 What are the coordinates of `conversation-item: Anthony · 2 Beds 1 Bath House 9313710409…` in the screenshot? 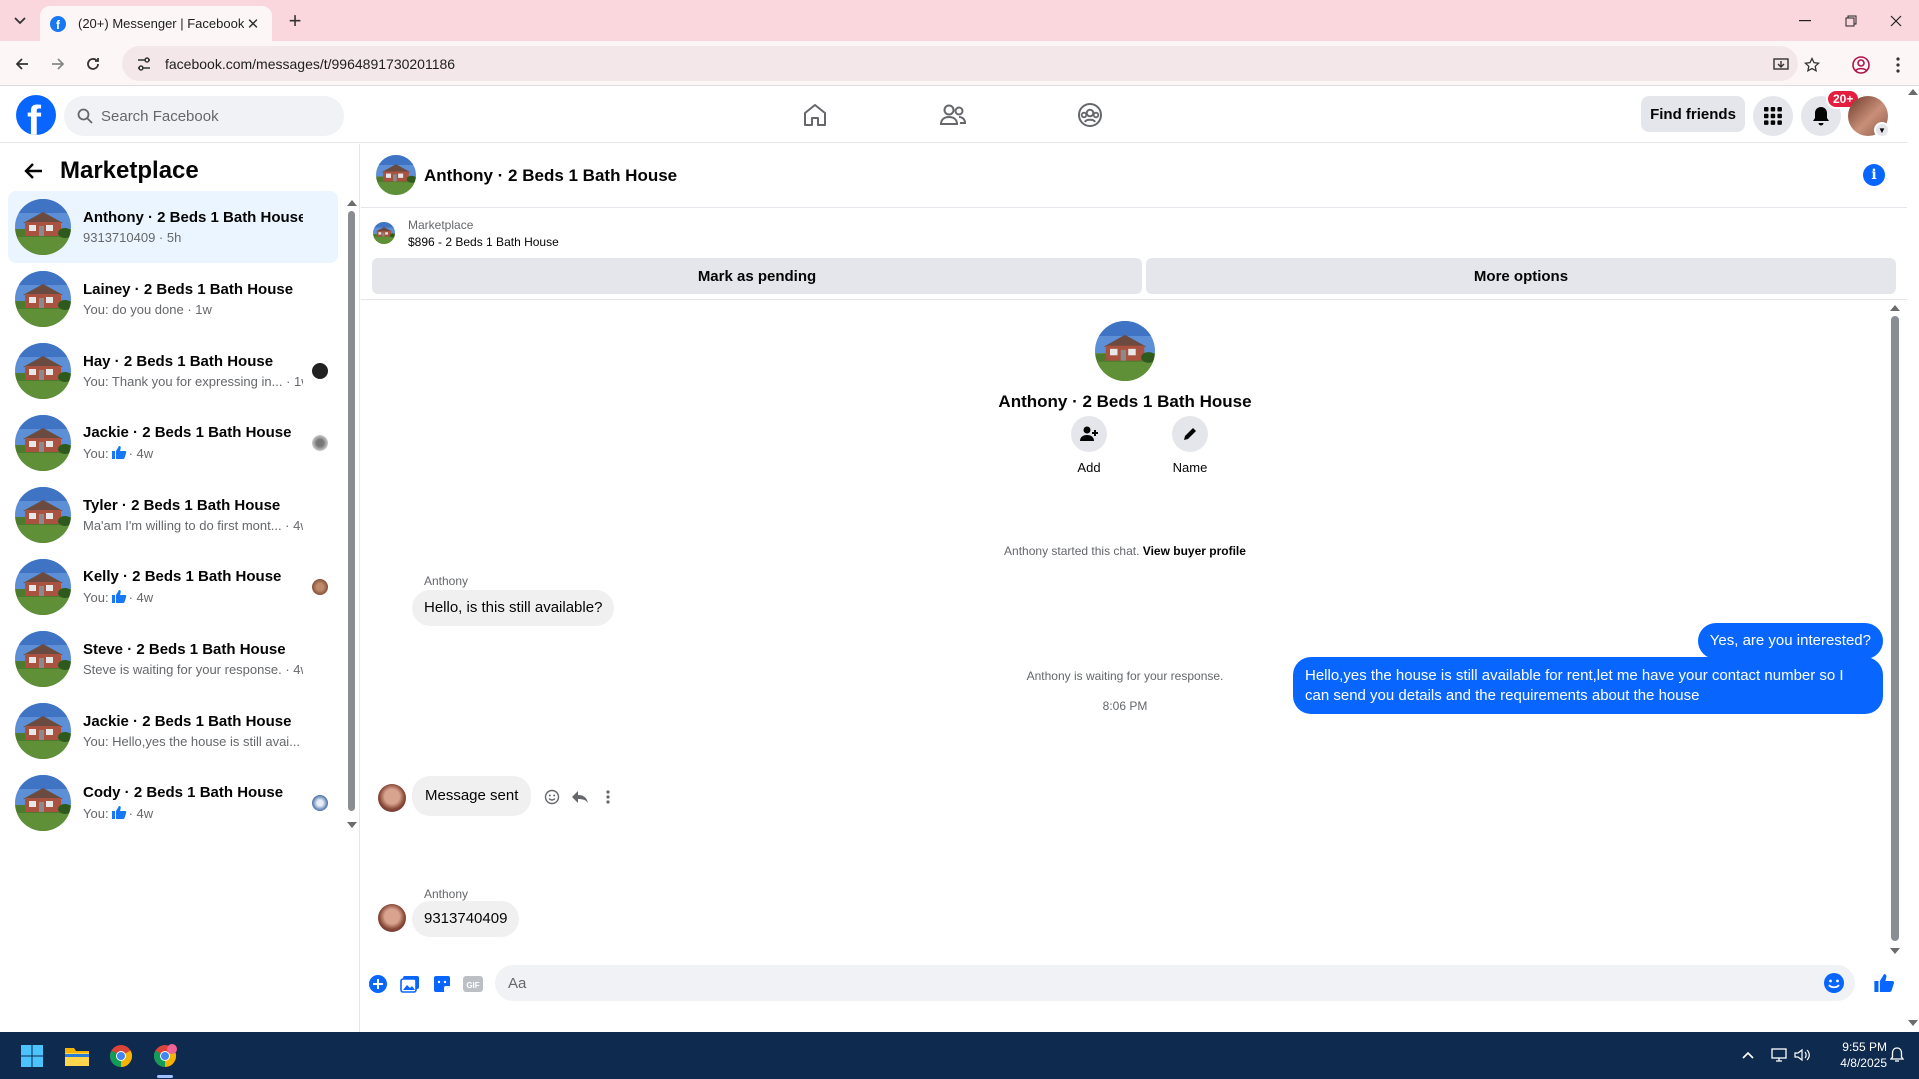 It's located at (173, 227).